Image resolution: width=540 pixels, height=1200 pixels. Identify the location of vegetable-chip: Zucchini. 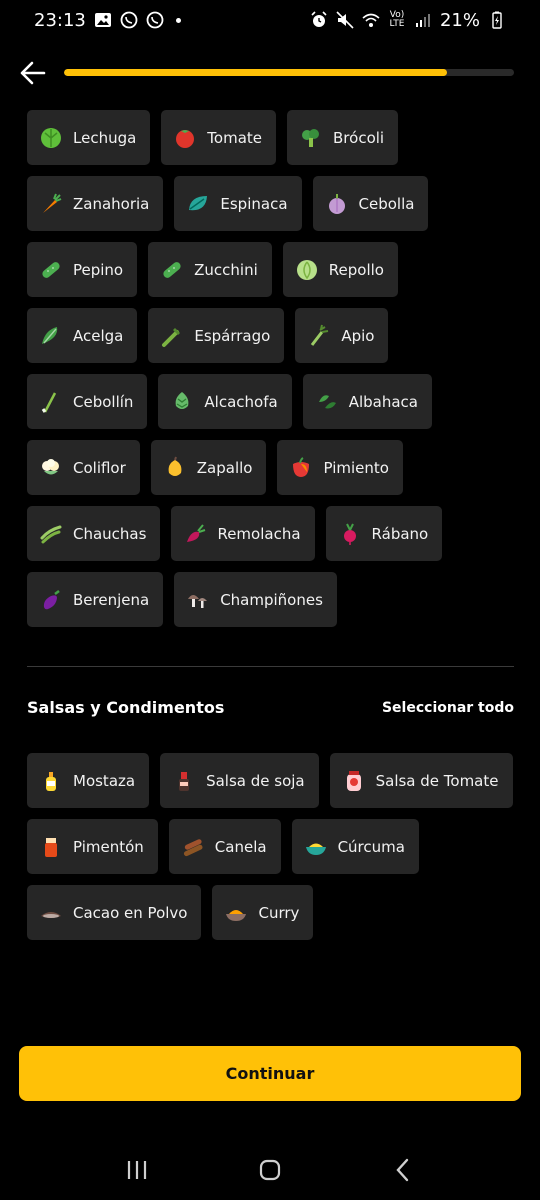
(210, 269).